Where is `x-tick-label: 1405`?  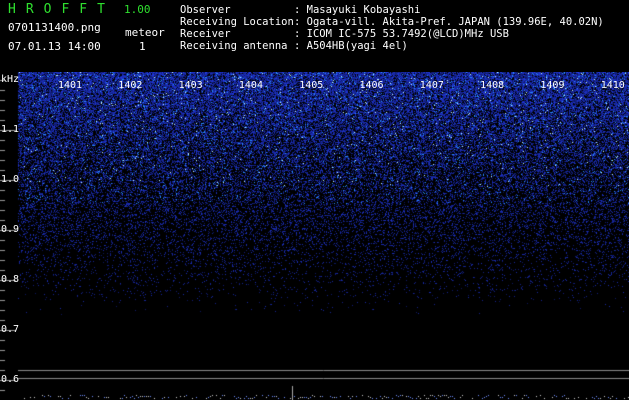
x-tick-label: 1405 is located at coordinates (311, 85).